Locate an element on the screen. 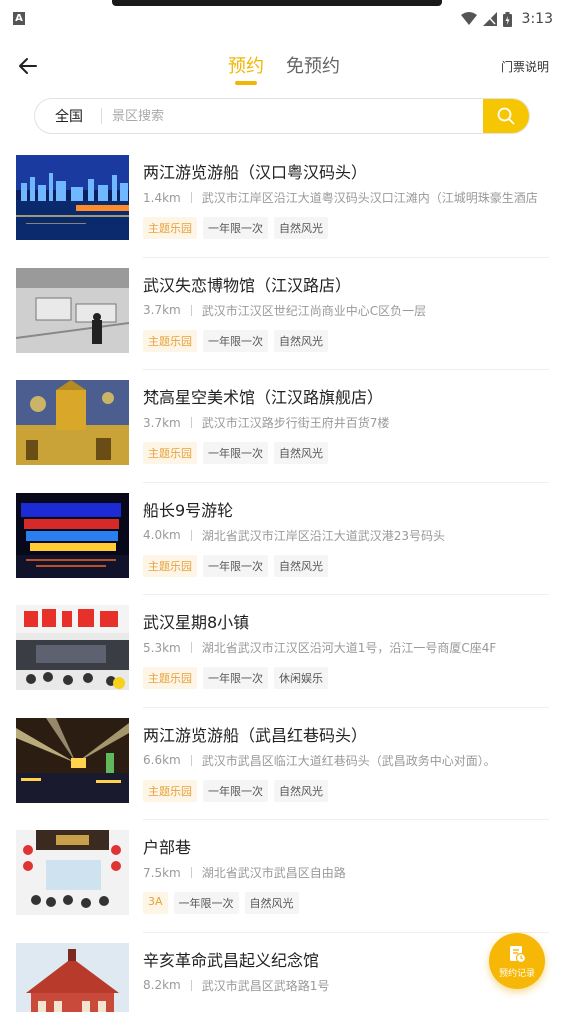 This screenshot has height=1012, width=565. item-address: 湖北省武汉市江岸区沿江大道武汉港23号码头 is located at coordinates (323, 535).